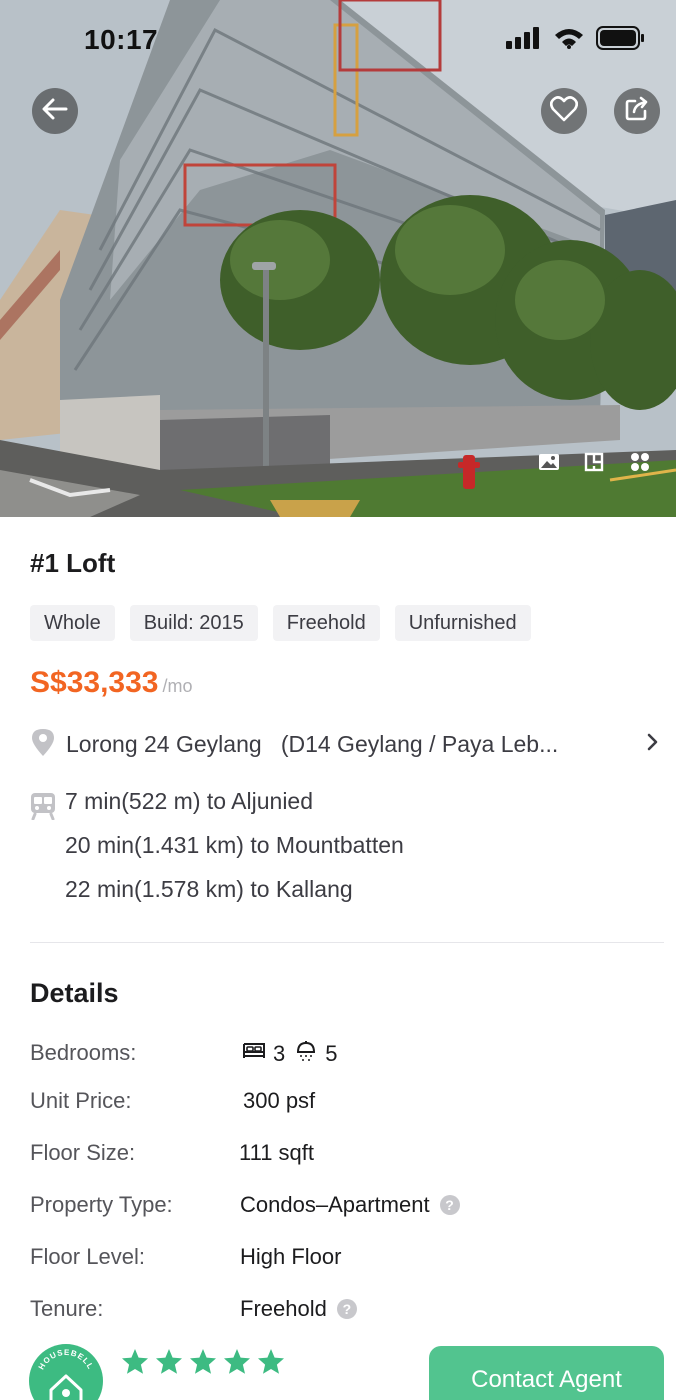 The width and height of the screenshot is (676, 1400). Describe the element at coordinates (73, 563) in the screenshot. I see `listing-title: #1 Loft` at that location.